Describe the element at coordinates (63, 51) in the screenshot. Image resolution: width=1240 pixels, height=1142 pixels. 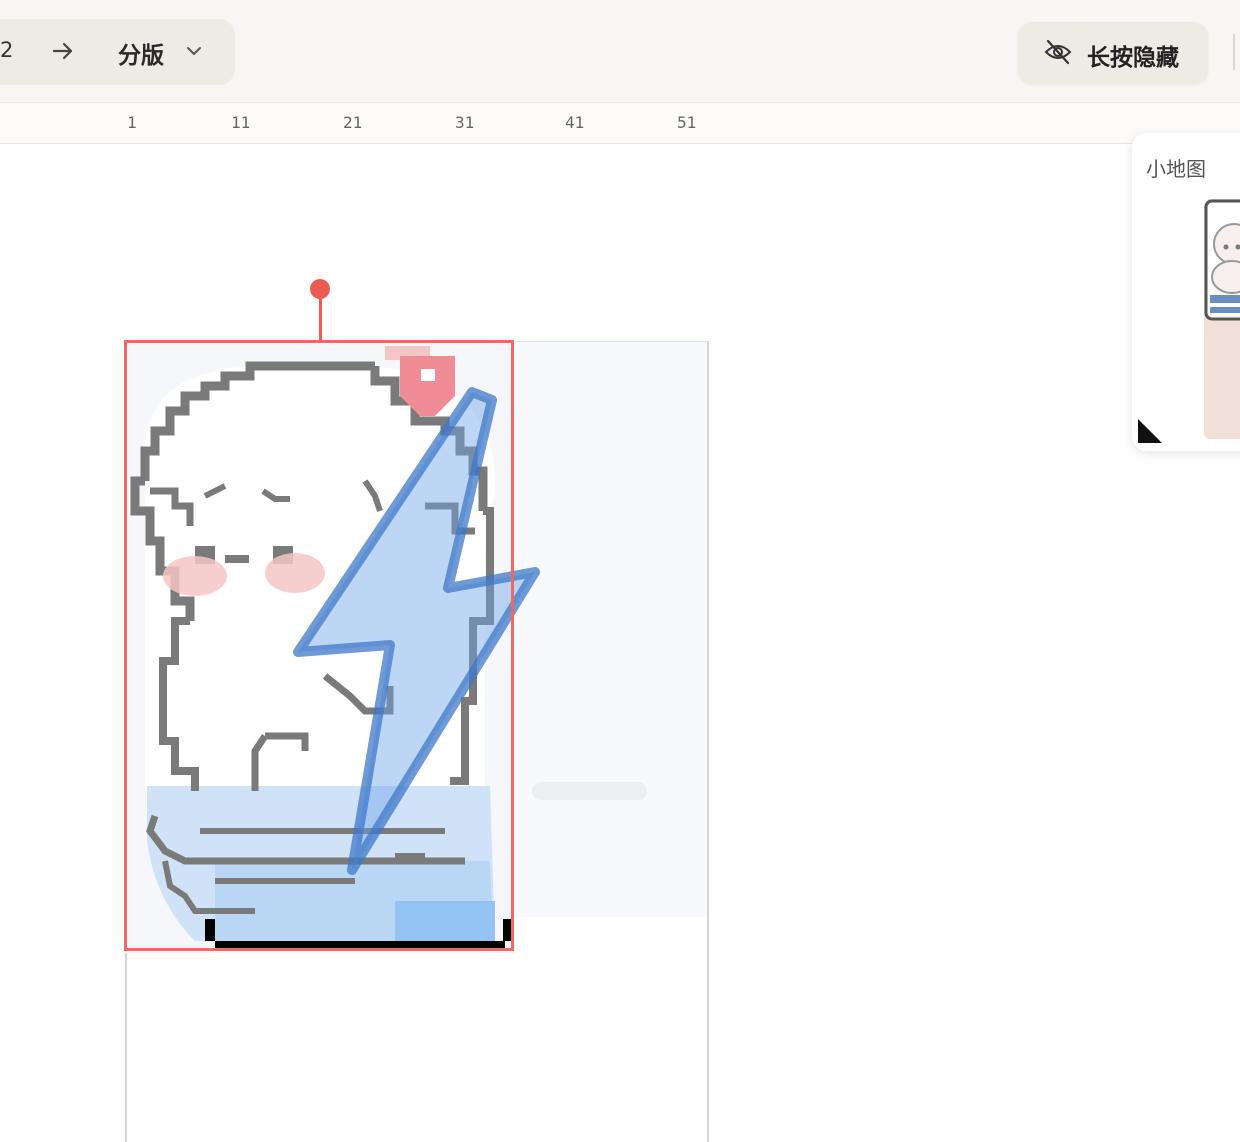
I see `arrow-right-icon` at that location.